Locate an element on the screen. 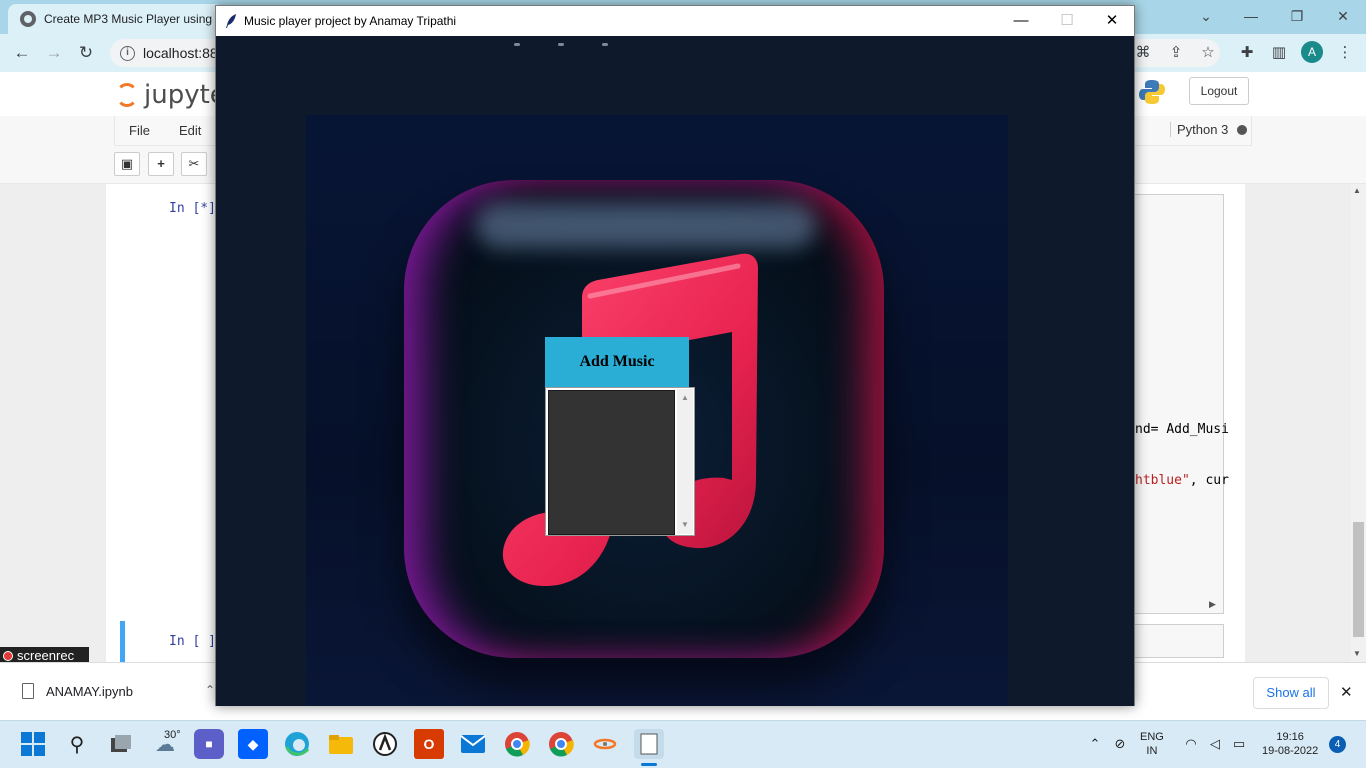 The image size is (1366, 768). jupyter-logo-text: jupyte is located at coordinates (185, 95).